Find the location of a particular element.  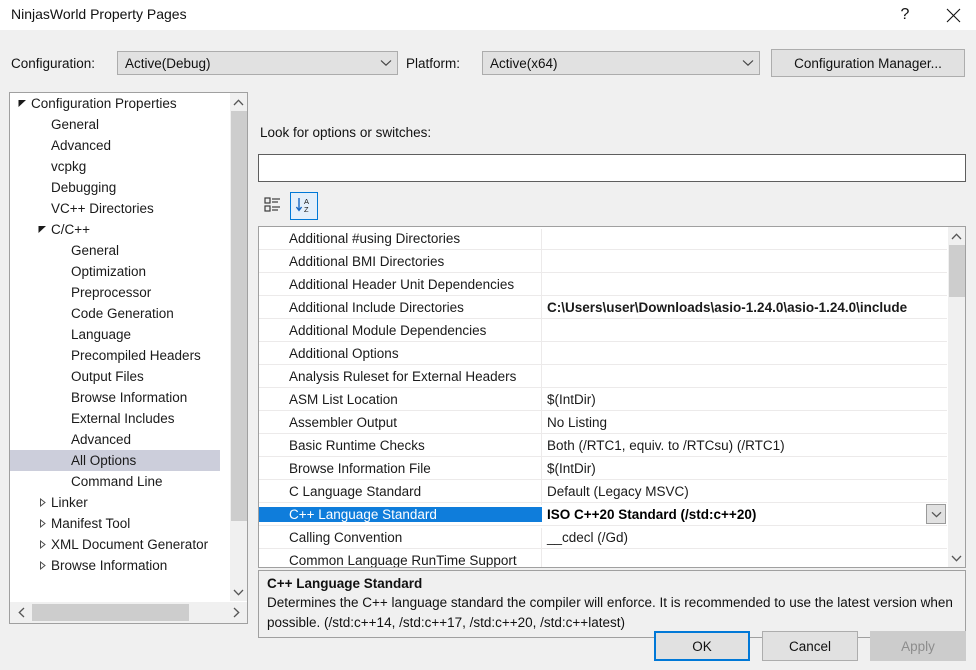

tree-horizontal-scrollbar is located at coordinates (128, 612).